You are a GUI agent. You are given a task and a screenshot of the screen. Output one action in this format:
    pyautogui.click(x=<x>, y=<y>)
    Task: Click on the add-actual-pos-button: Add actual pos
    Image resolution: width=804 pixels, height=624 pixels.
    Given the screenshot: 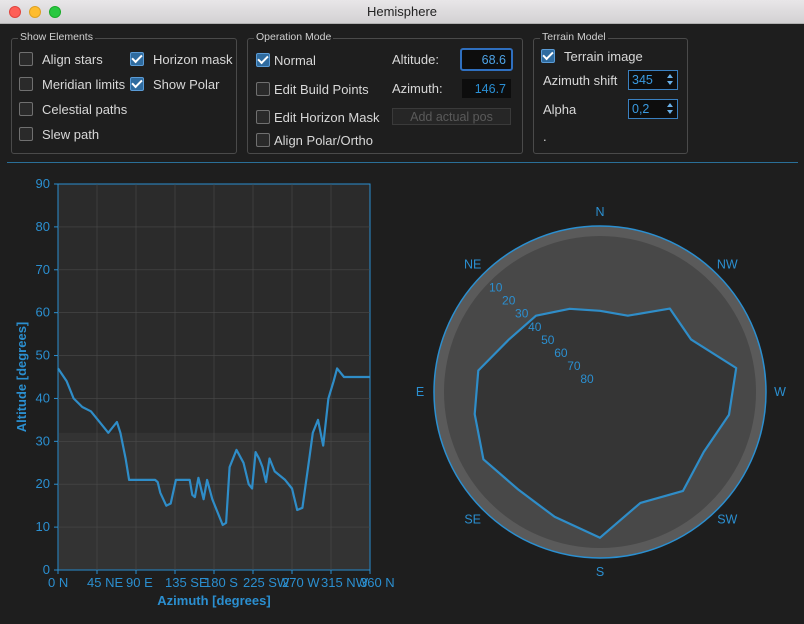 What is the action you would take?
    pyautogui.click(x=451, y=116)
    